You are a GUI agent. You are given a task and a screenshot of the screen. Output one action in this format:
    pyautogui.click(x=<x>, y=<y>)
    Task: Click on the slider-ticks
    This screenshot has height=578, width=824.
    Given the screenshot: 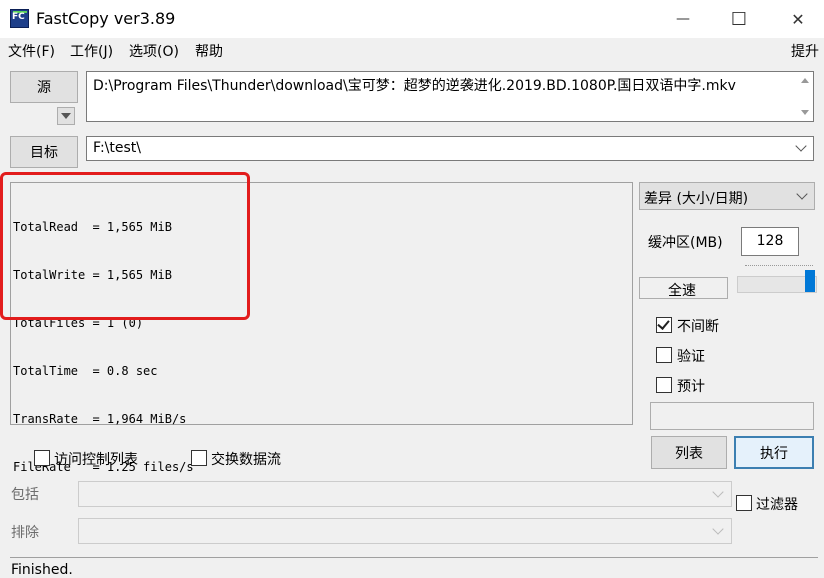 What is the action you would take?
    pyautogui.click(x=779, y=267)
    